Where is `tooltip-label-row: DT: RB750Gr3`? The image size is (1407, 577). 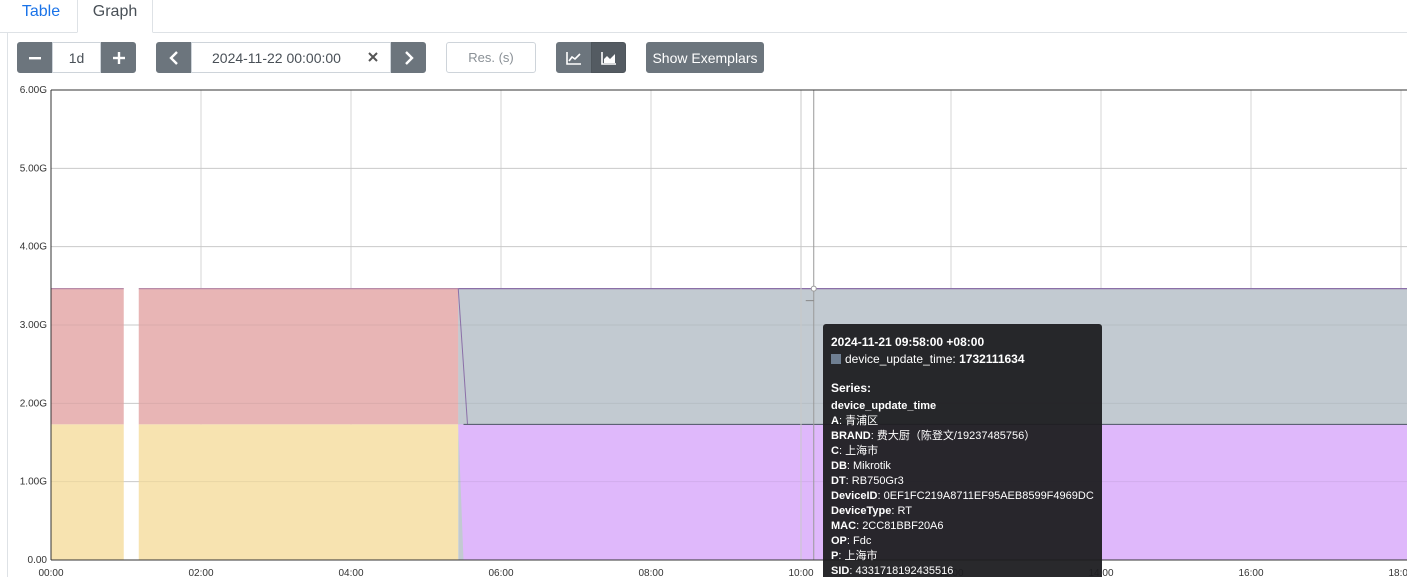
tooltip-label-row: DT: RB750Gr3 is located at coordinates (962, 481).